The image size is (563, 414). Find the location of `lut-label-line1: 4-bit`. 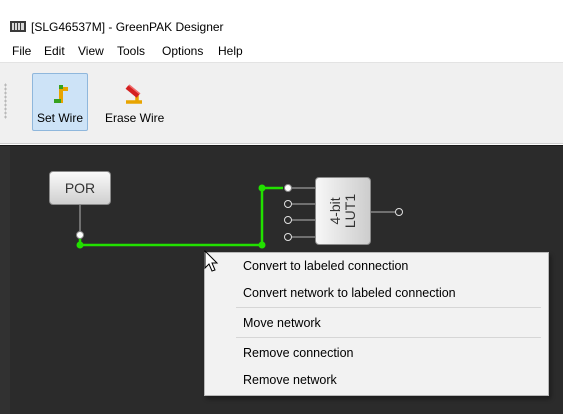

lut-label-line1: 4-bit is located at coordinates (335, 211).